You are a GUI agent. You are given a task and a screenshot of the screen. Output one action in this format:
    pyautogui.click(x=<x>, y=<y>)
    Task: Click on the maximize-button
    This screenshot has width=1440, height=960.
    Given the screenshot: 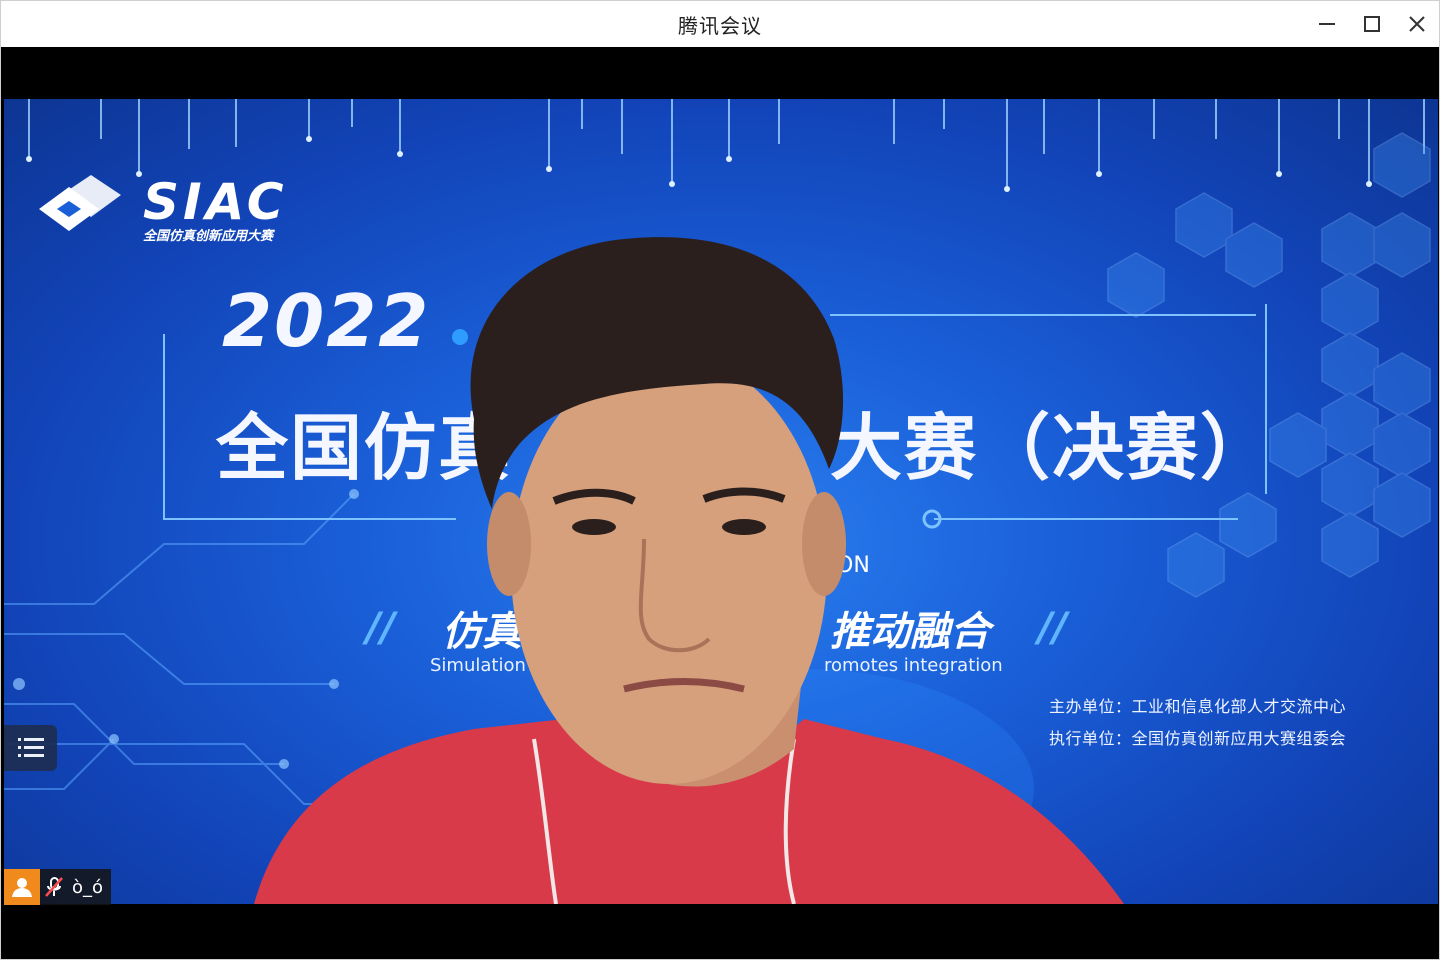 What is the action you would take?
    pyautogui.click(x=1371, y=24)
    